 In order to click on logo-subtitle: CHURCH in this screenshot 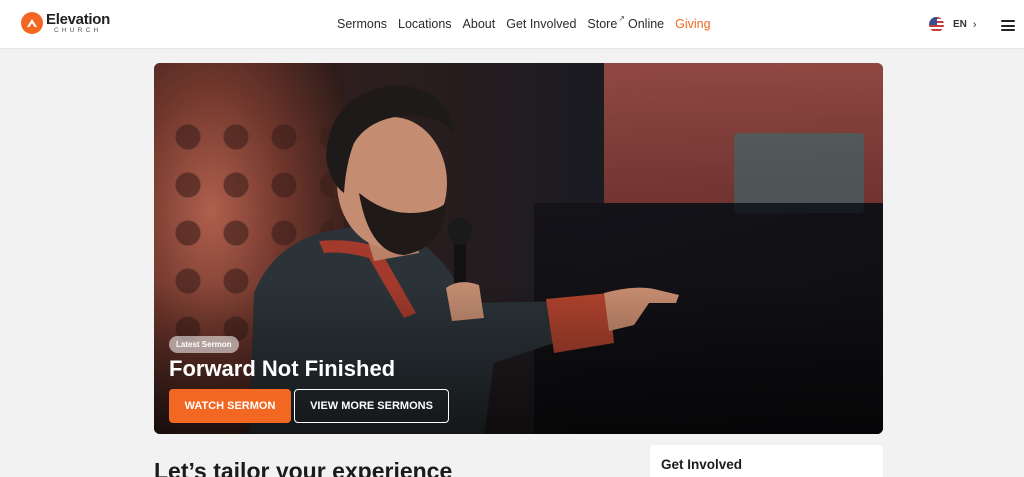, I will do `click(78, 30)`.